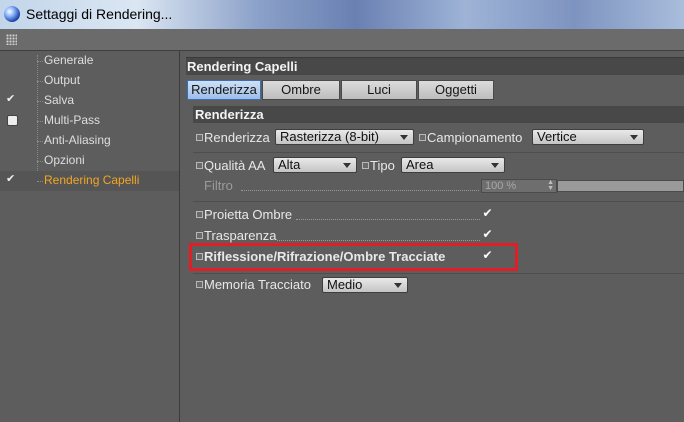 The height and width of the screenshot is (422, 684). I want to click on renderizza-label: Renderizza, so click(237, 137).